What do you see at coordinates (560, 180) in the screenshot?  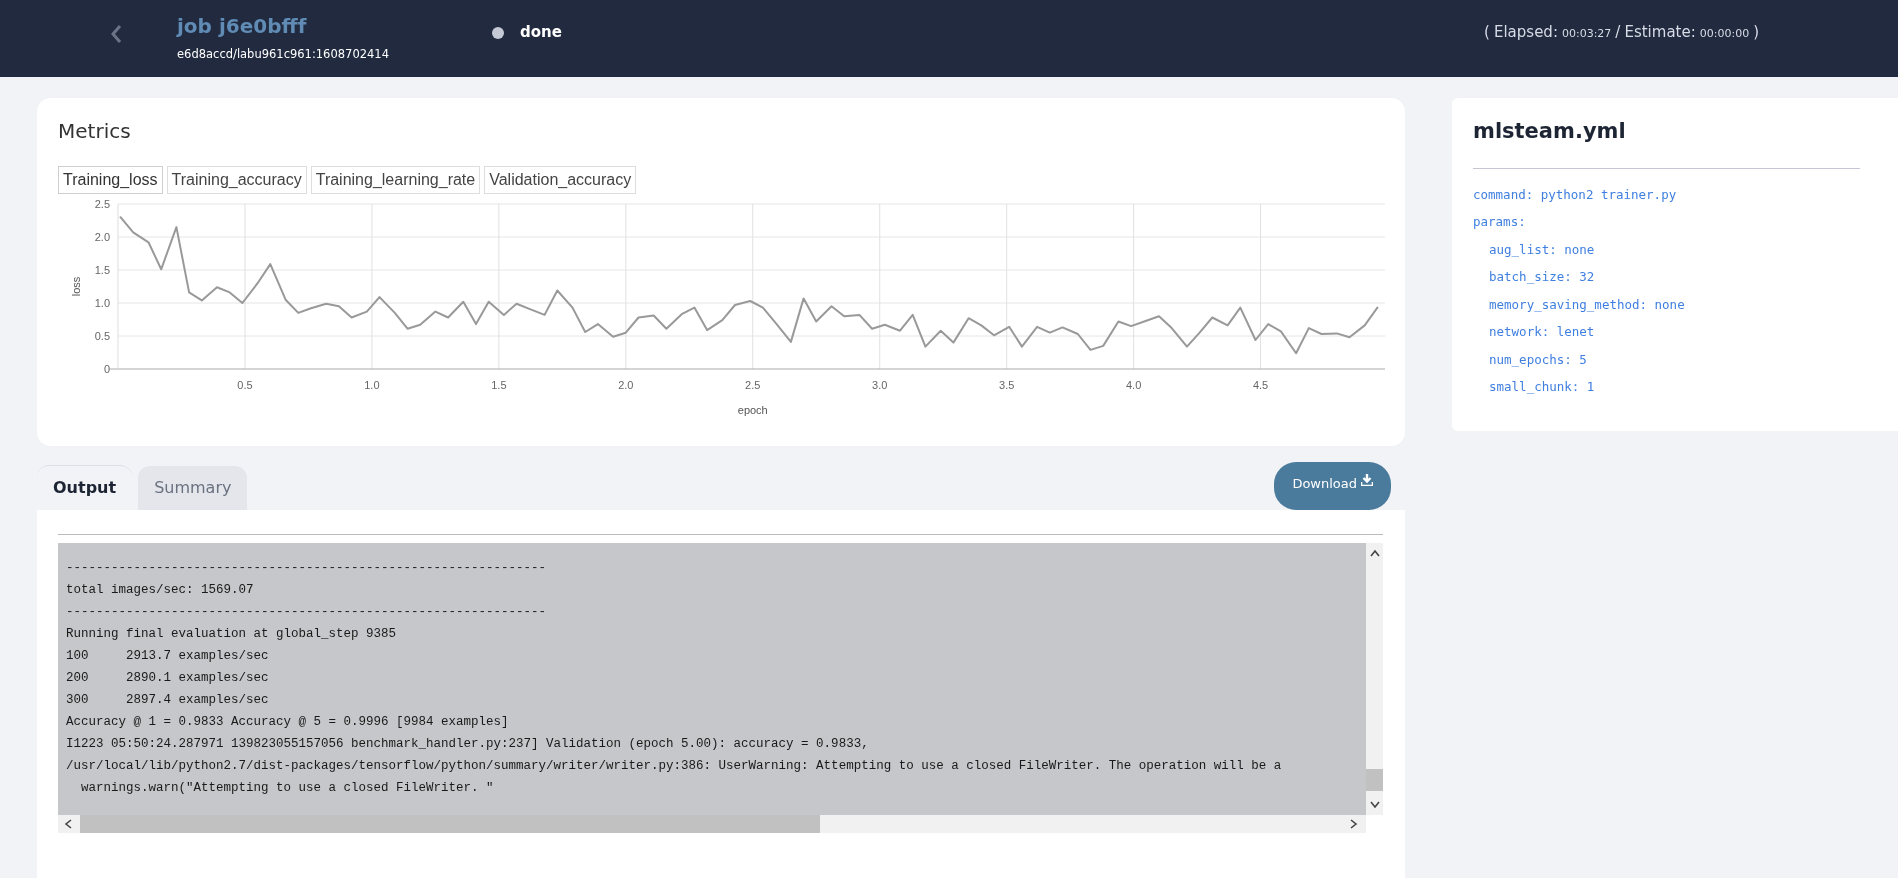 I see `metric-tab: Validation_accuracy` at bounding box center [560, 180].